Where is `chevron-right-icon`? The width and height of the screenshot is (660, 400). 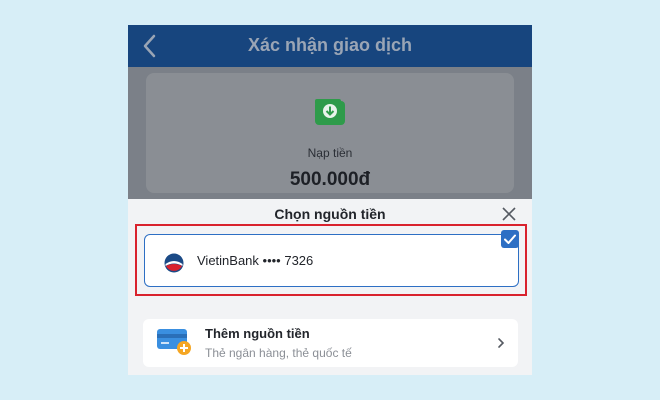
chevron-right-icon is located at coordinates (501, 343).